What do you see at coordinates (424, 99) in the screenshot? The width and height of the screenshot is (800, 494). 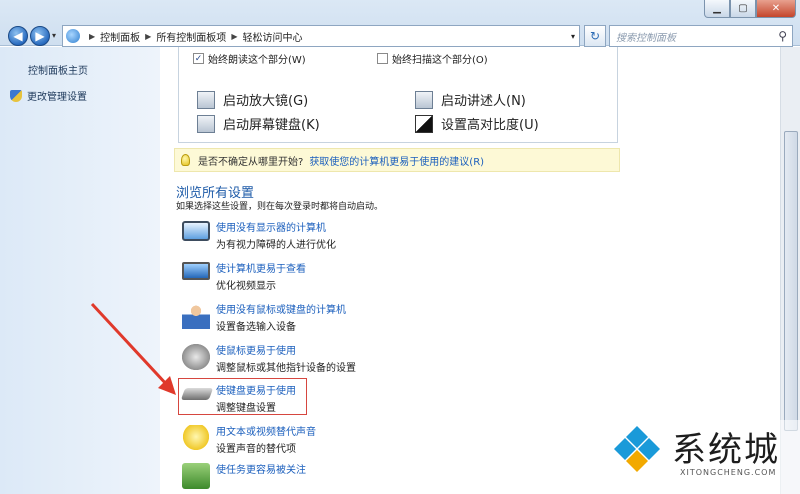 I see `narrator-icon` at bounding box center [424, 99].